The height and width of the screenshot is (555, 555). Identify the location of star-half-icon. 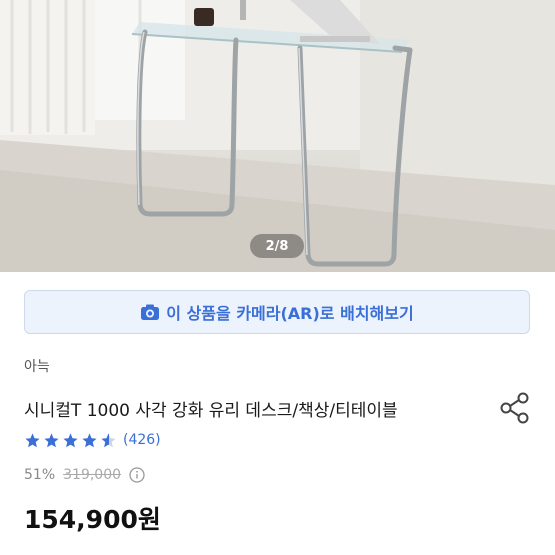
(108, 439).